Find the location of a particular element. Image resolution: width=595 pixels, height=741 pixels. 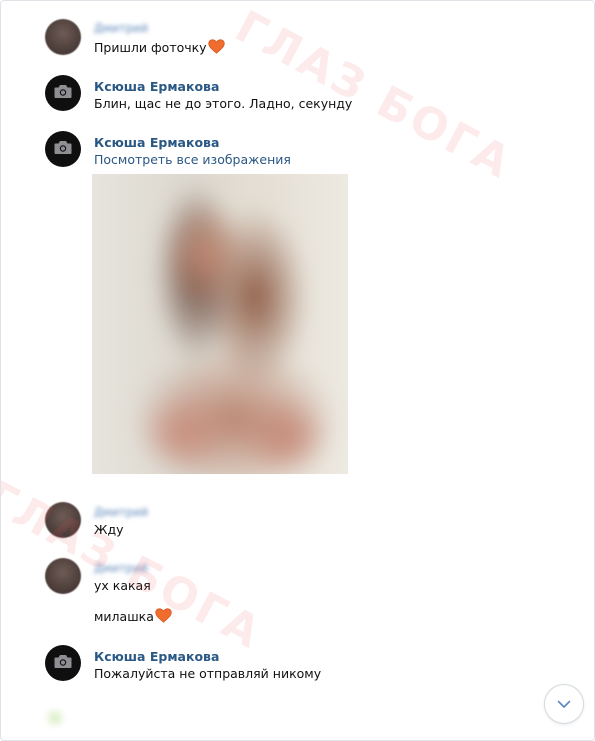

message-text: милашка is located at coordinates (133, 617).